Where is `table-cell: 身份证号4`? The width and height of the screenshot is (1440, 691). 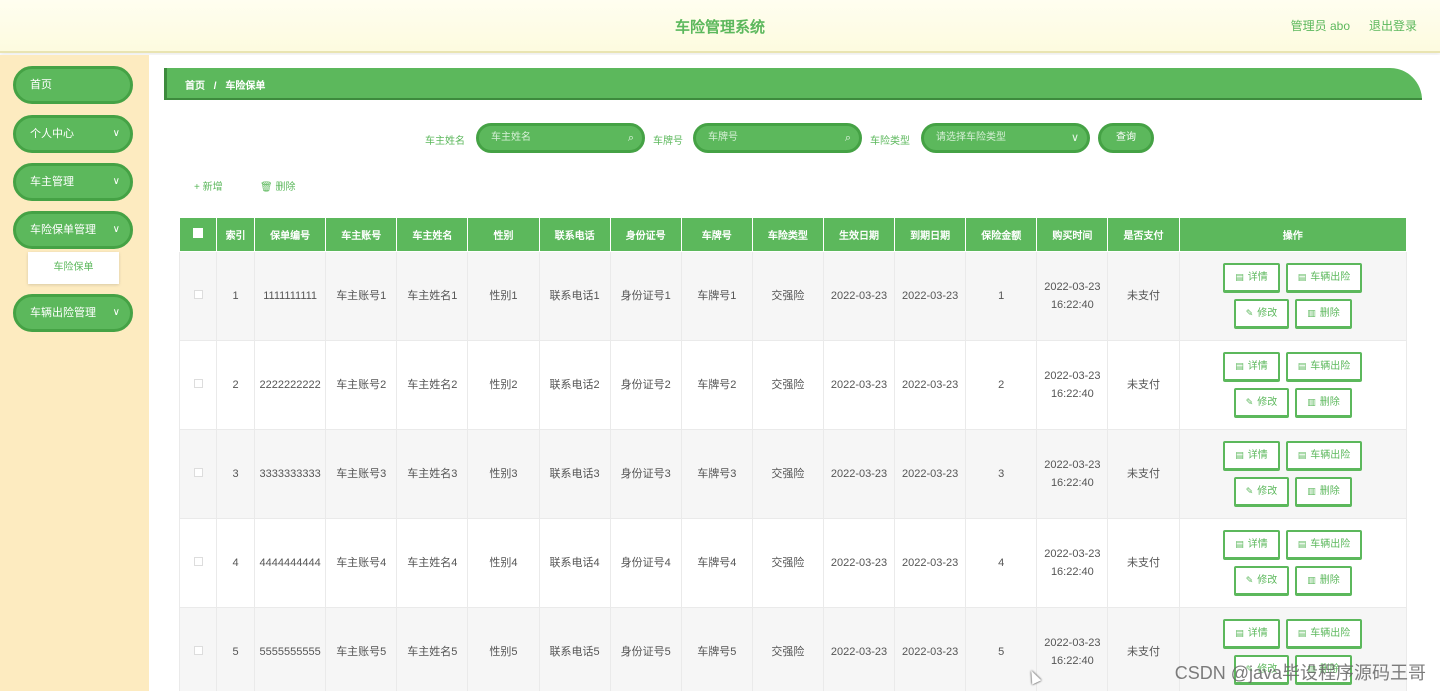 table-cell: 身份证号4 is located at coordinates (645, 563).